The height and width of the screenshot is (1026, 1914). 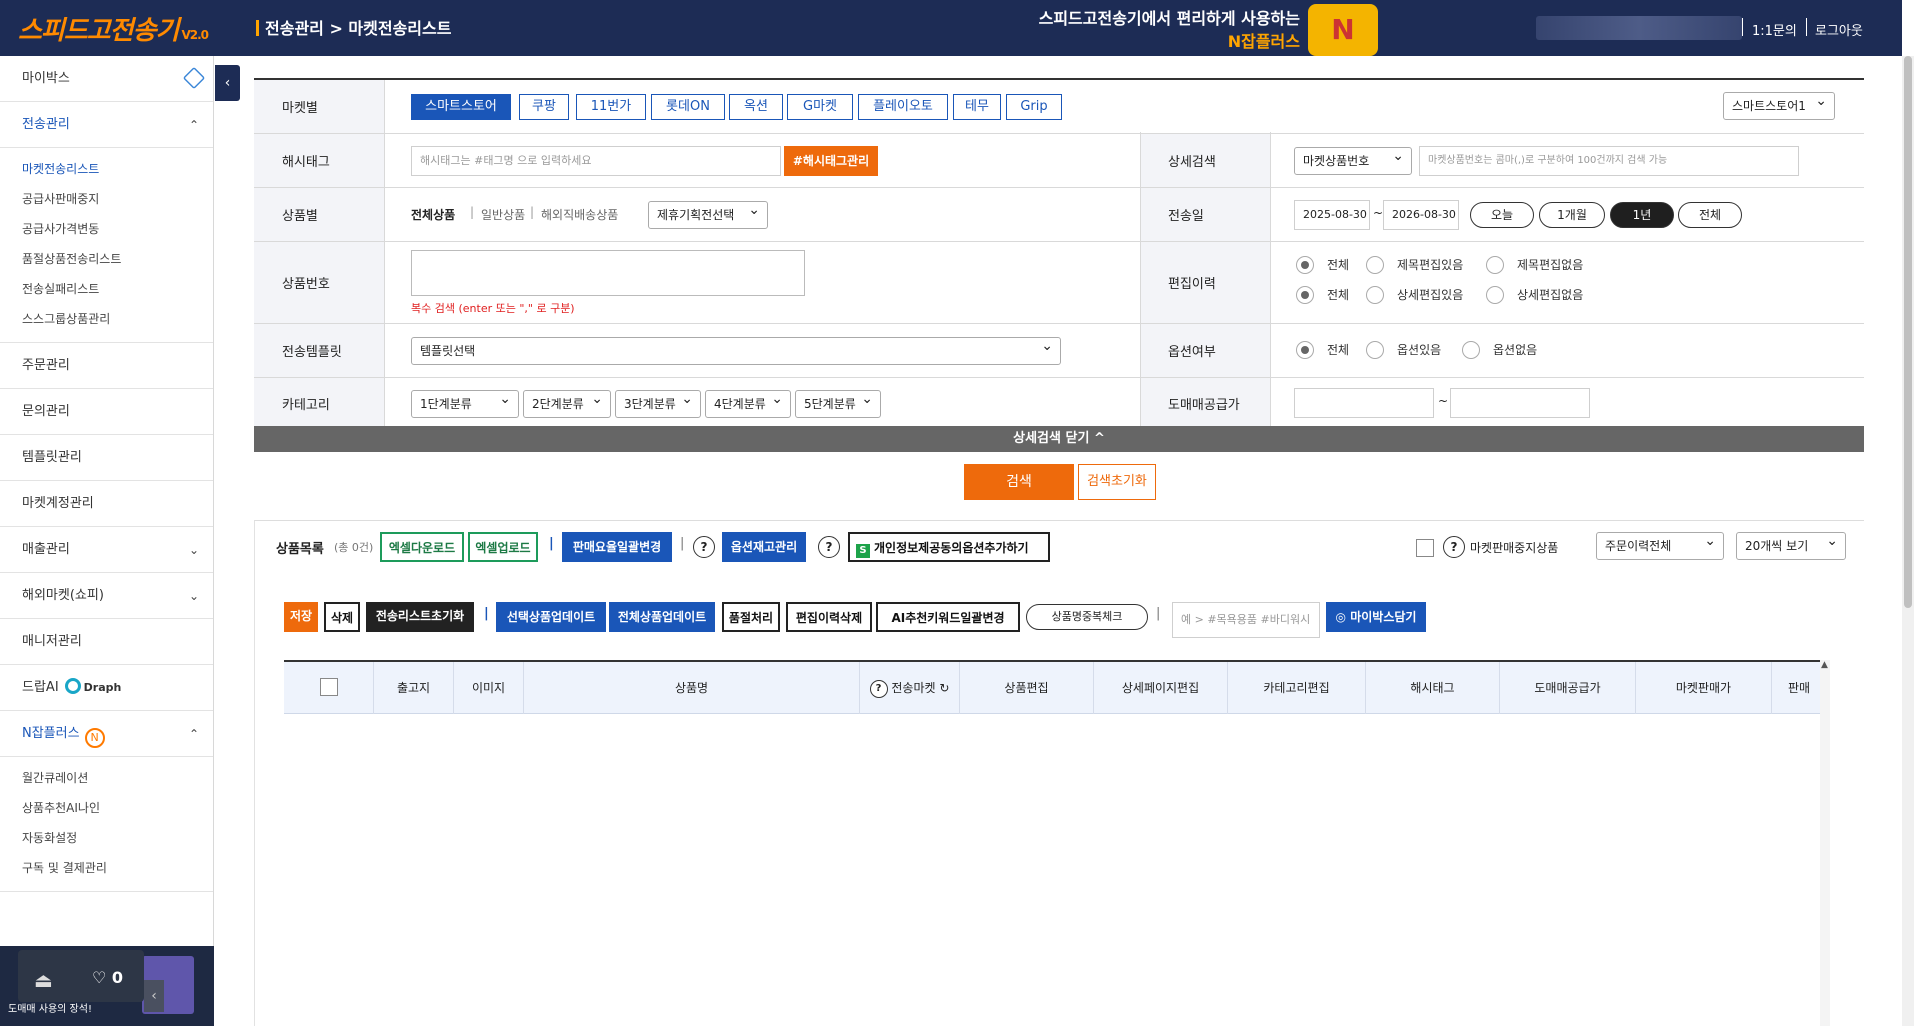 I want to click on sidebar-item-template: 템플릿관리, so click(x=106, y=458).